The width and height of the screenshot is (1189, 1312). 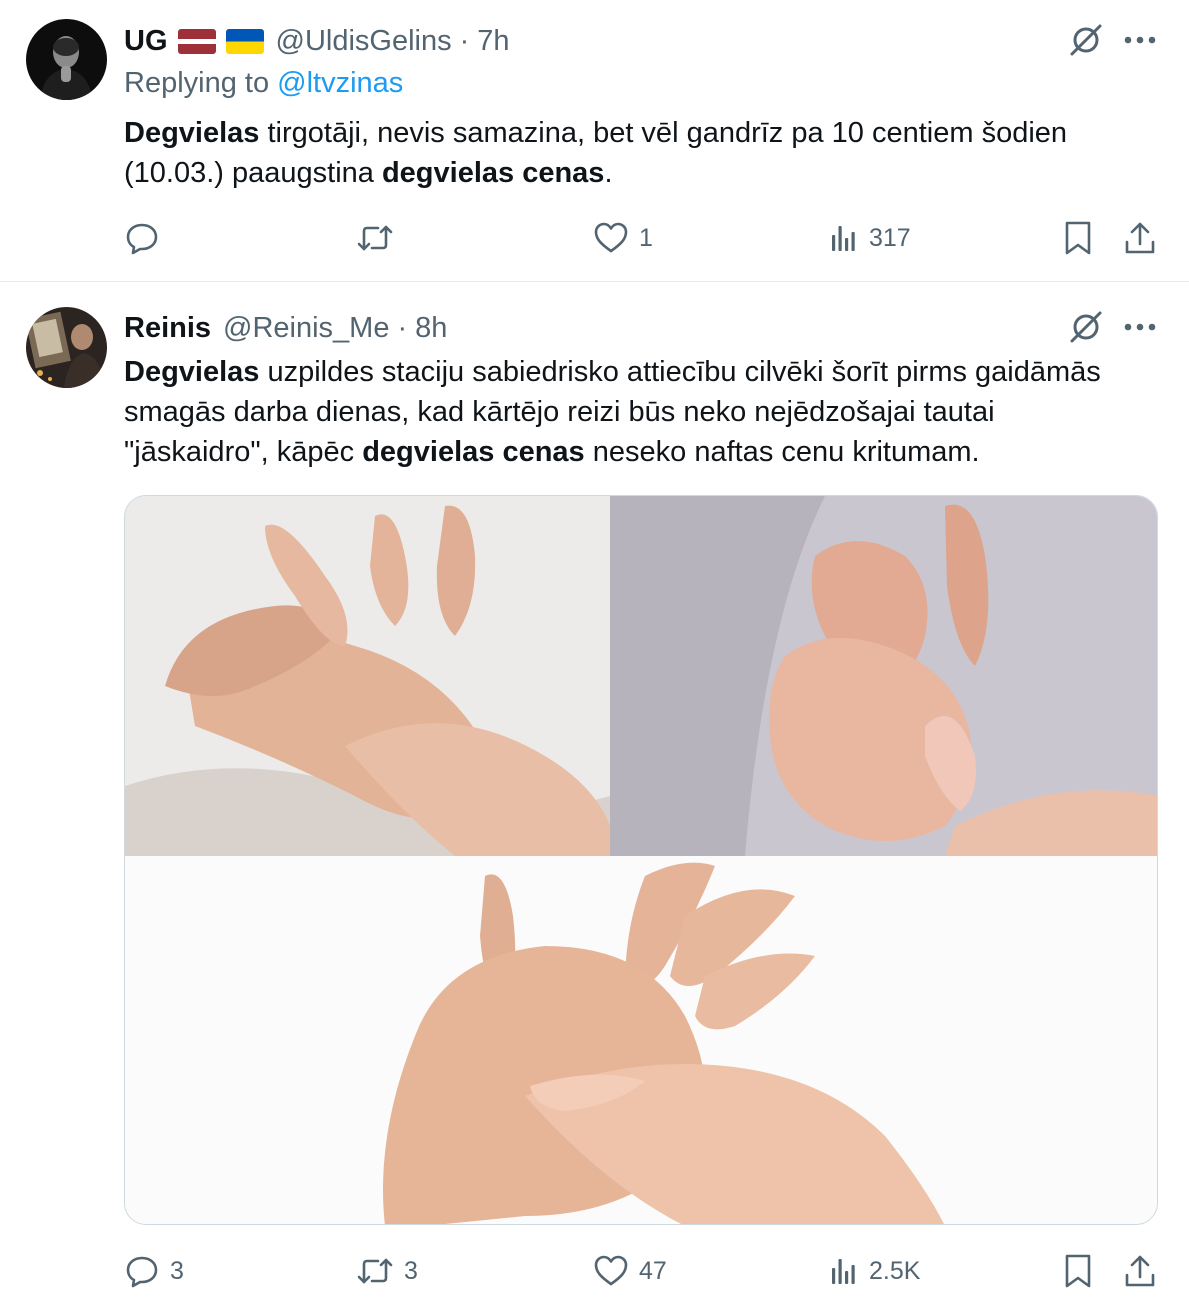 What do you see at coordinates (177, 1270) in the screenshot?
I see `reply-count: 3` at bounding box center [177, 1270].